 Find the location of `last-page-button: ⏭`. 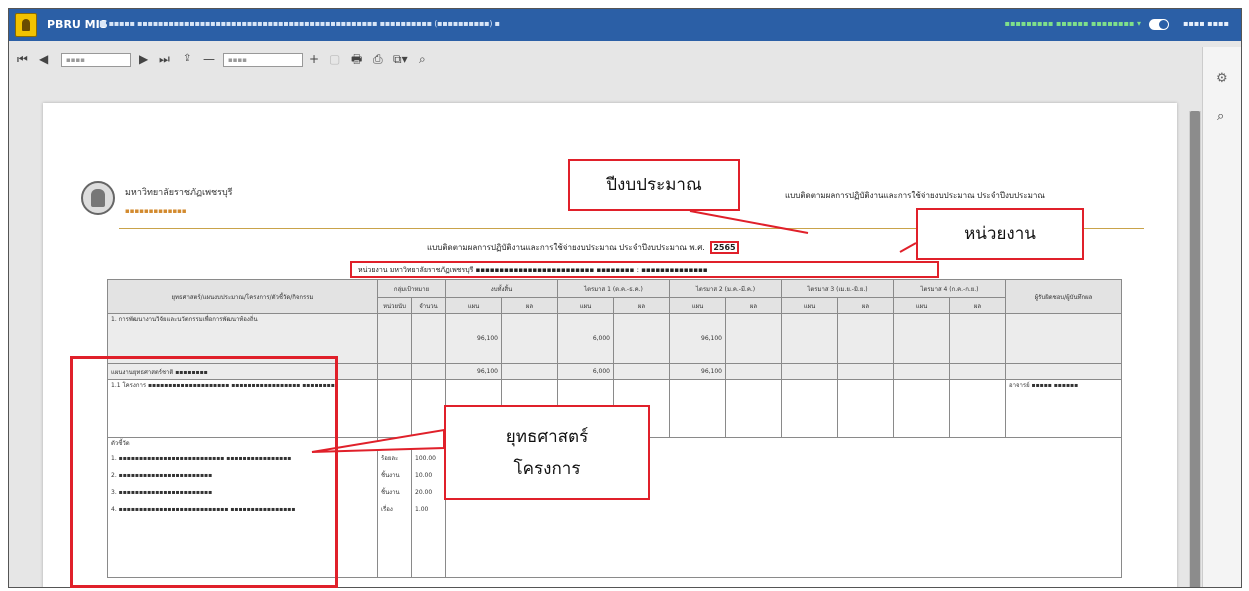

last-page-button: ⏭ is located at coordinates (164, 59).